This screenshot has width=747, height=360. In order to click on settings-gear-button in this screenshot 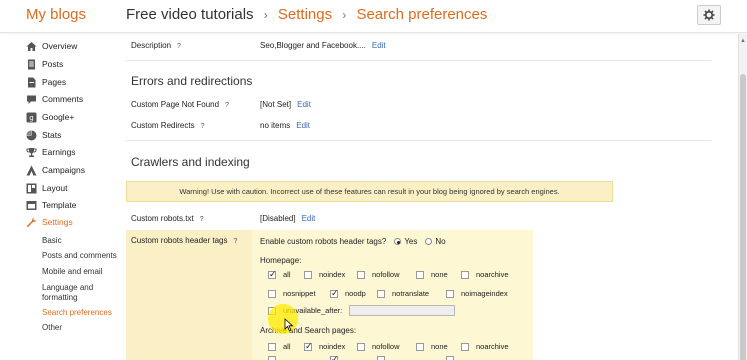, I will do `click(709, 15)`.